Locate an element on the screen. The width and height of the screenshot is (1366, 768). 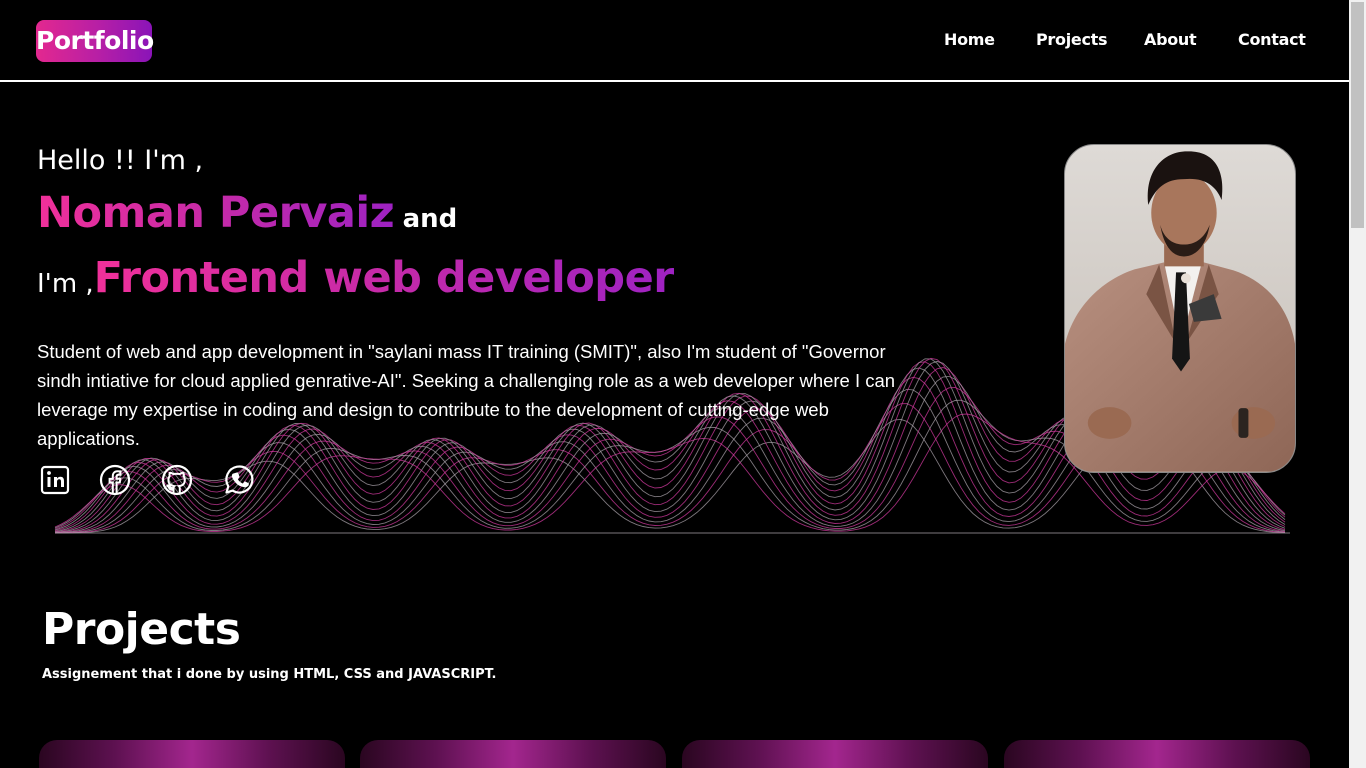
hero-and-text: and is located at coordinates (430, 219).